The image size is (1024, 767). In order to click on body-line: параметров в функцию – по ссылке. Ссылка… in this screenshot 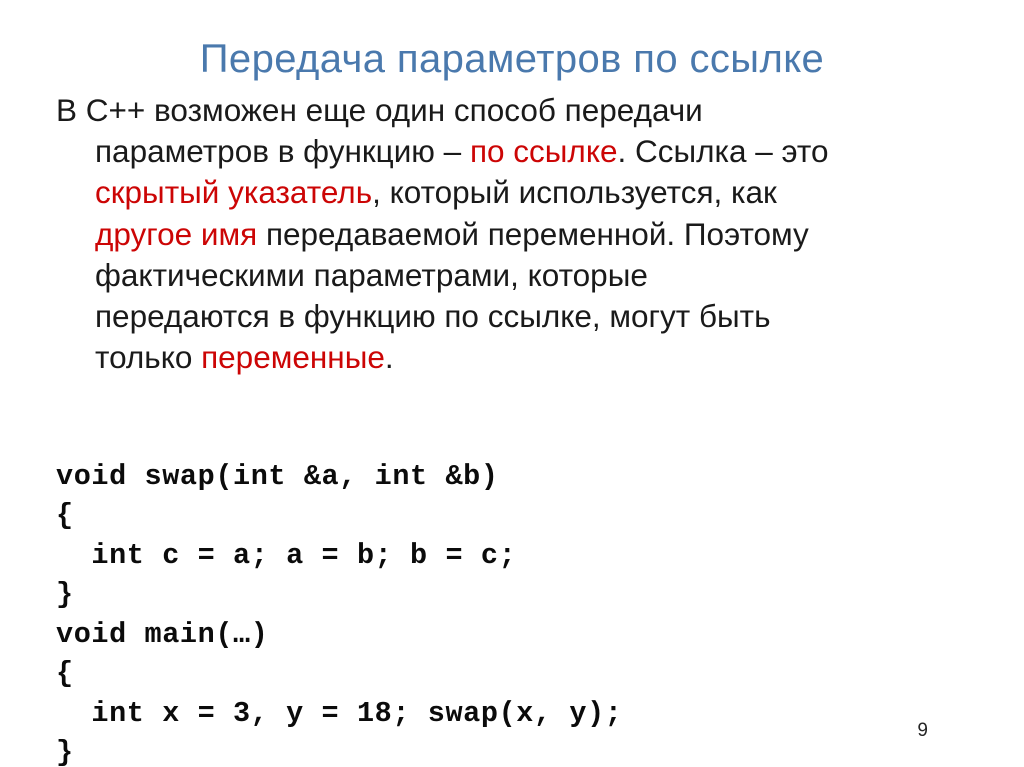, I will do `click(508, 151)`.